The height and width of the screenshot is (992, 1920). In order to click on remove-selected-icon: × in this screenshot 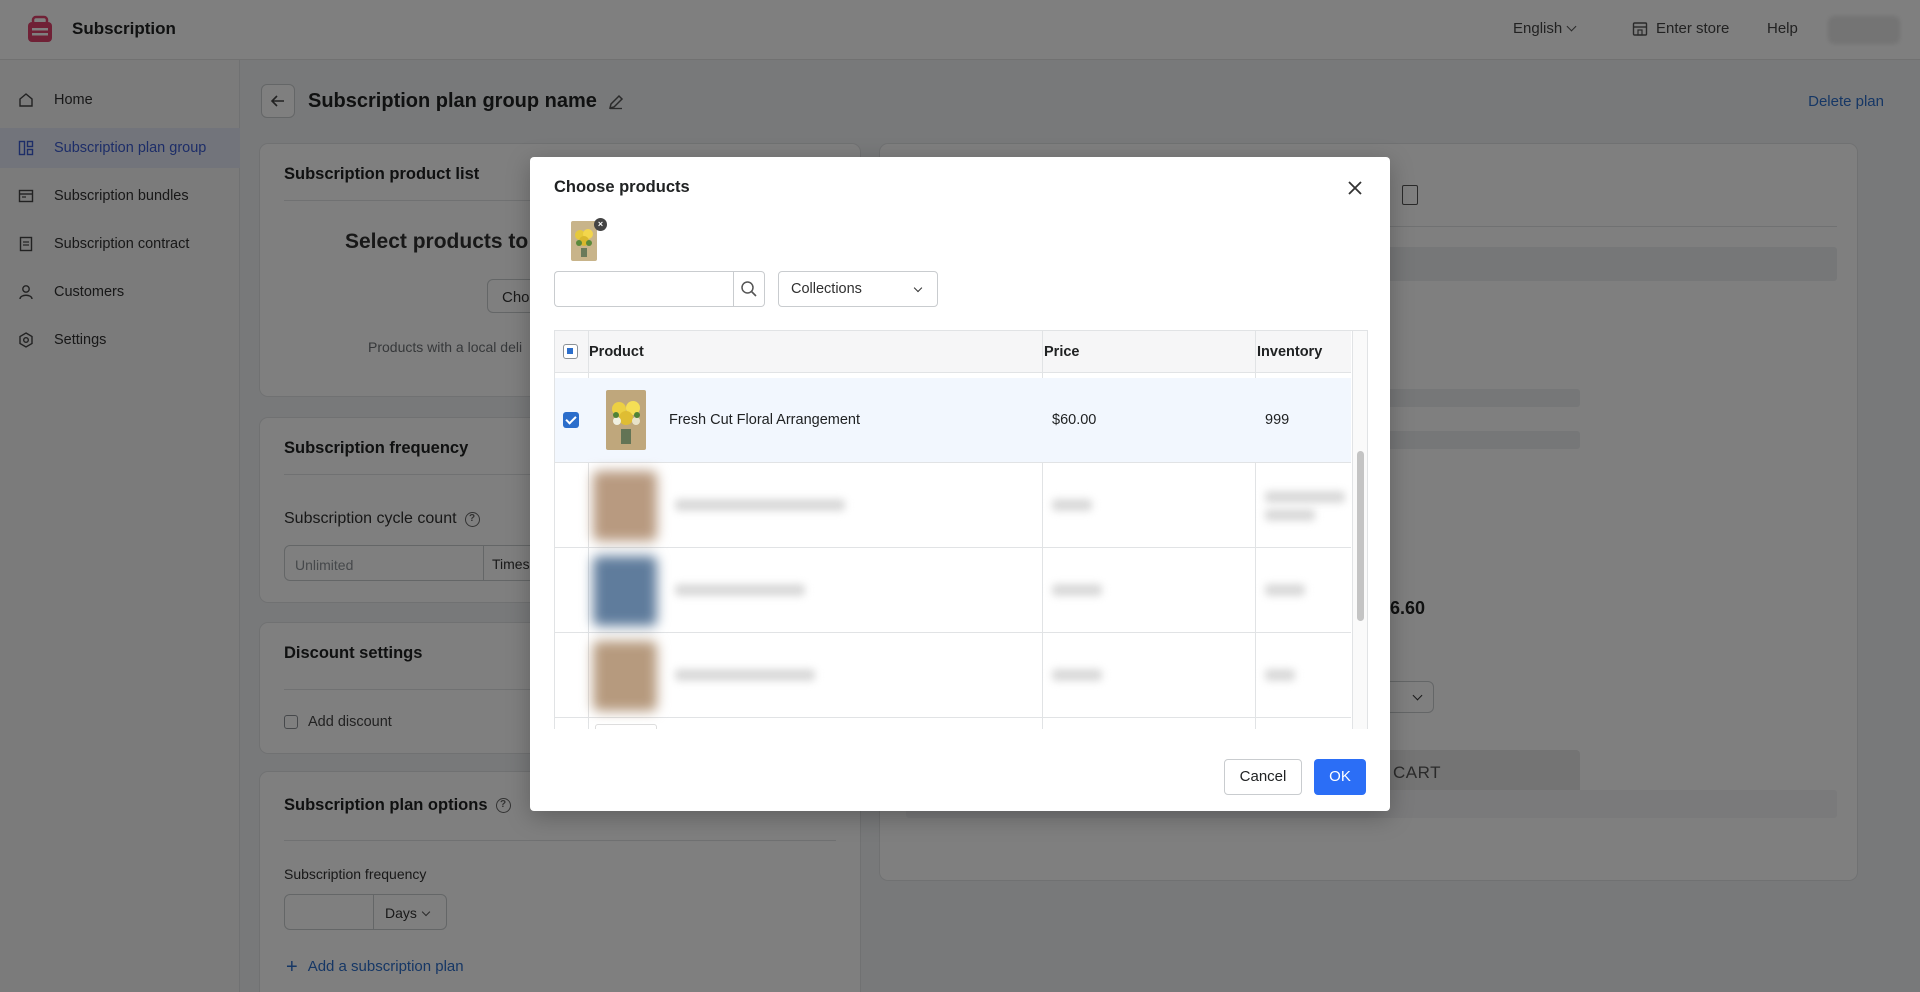, I will do `click(600, 224)`.